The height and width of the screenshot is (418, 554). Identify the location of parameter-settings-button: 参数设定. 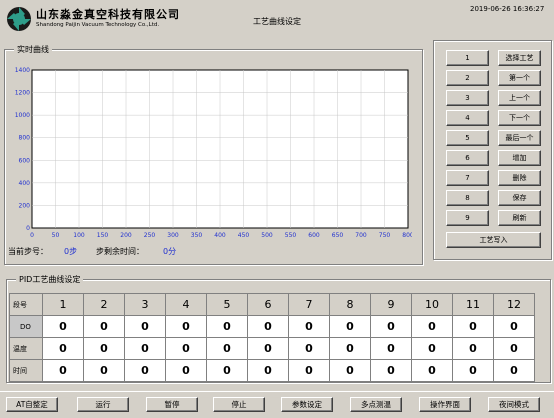
(307, 404).